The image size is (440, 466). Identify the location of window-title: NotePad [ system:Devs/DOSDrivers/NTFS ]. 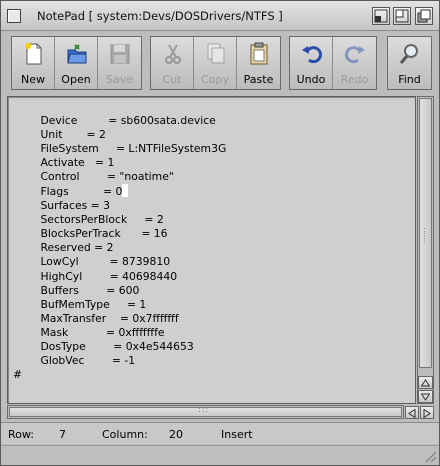
(160, 16).